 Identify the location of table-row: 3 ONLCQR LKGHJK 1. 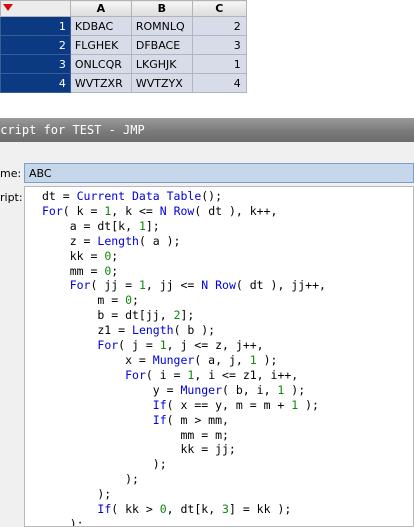
(207, 64).